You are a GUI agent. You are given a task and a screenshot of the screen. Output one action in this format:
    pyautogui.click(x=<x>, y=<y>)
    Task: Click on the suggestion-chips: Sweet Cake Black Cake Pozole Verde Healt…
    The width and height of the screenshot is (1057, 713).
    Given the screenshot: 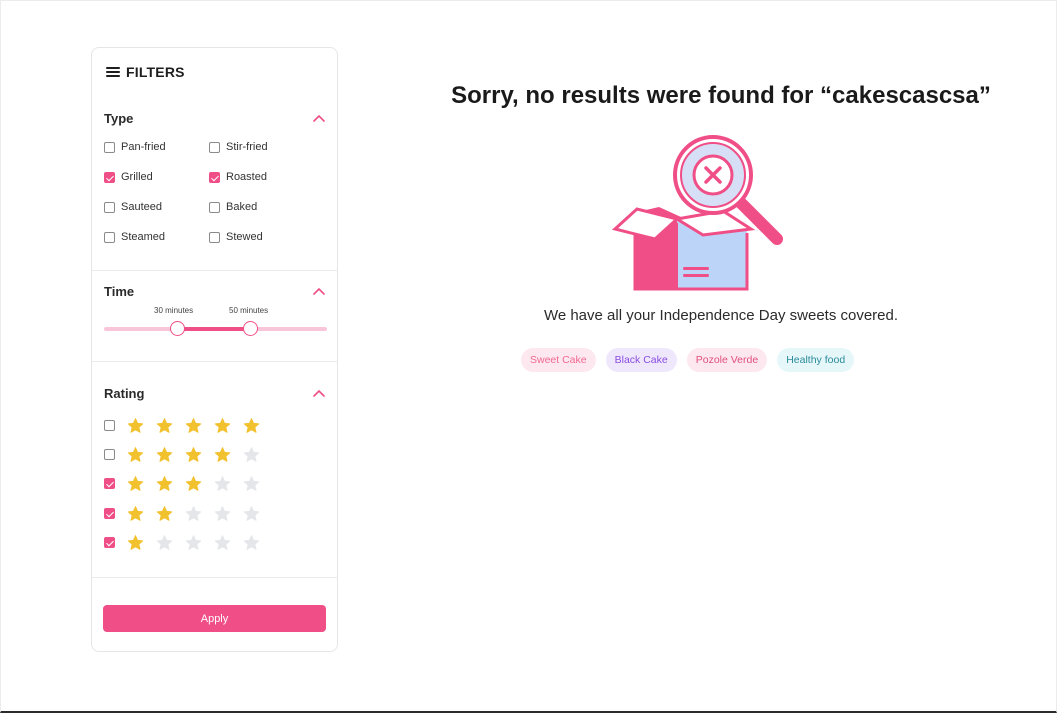 What is the action you would take?
    pyautogui.click(x=688, y=360)
    